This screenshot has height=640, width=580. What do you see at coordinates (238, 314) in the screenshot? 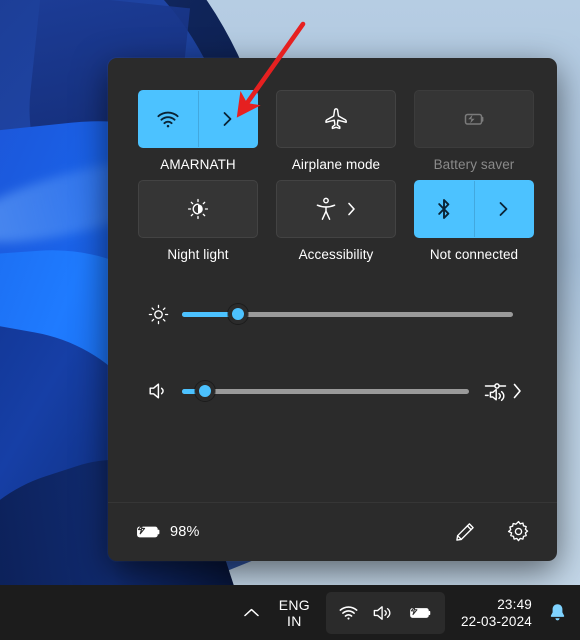
I see `brightness-slider-thumb` at bounding box center [238, 314].